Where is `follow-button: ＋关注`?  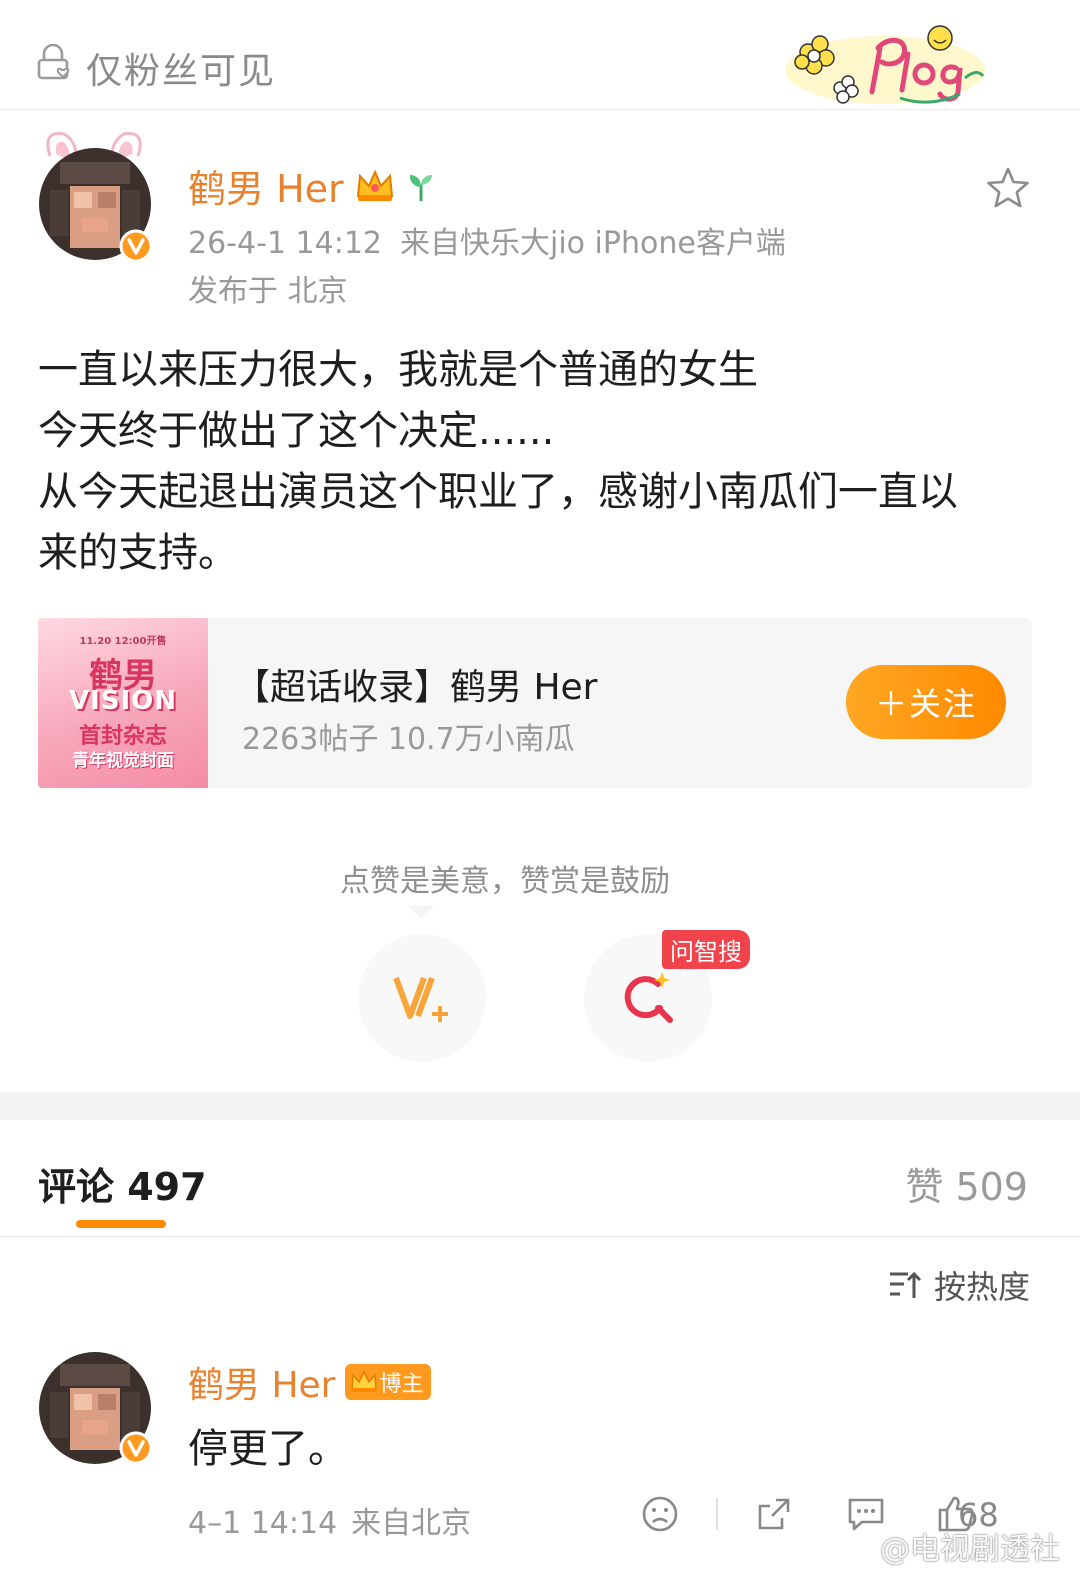 follow-button: ＋关注 is located at coordinates (926, 702).